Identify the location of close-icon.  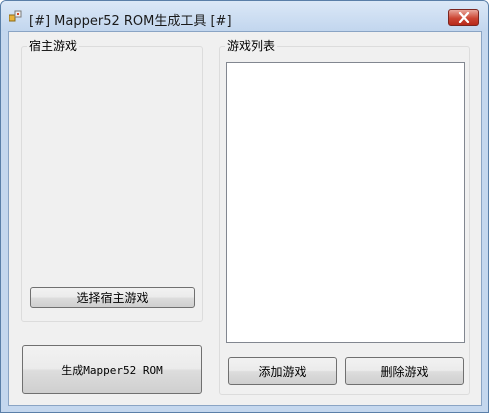
(464, 17).